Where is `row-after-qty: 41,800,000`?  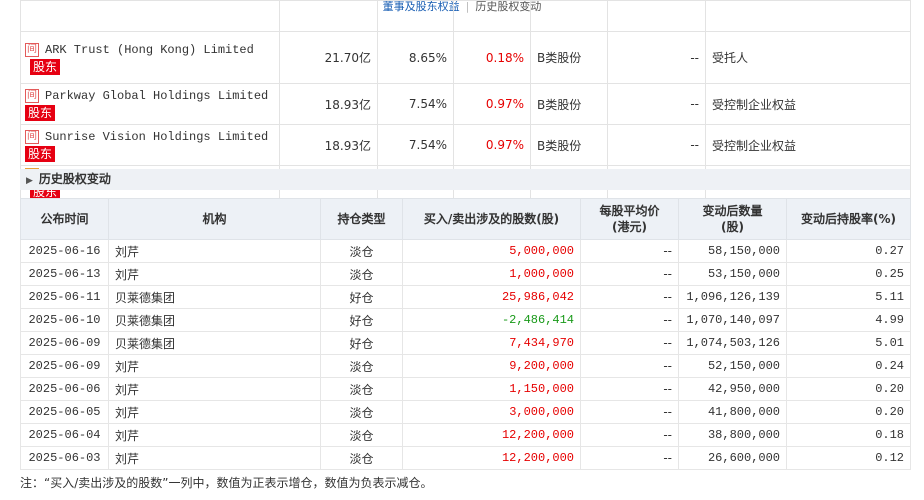
row-after-qty: 41,800,000 is located at coordinates (732, 412).